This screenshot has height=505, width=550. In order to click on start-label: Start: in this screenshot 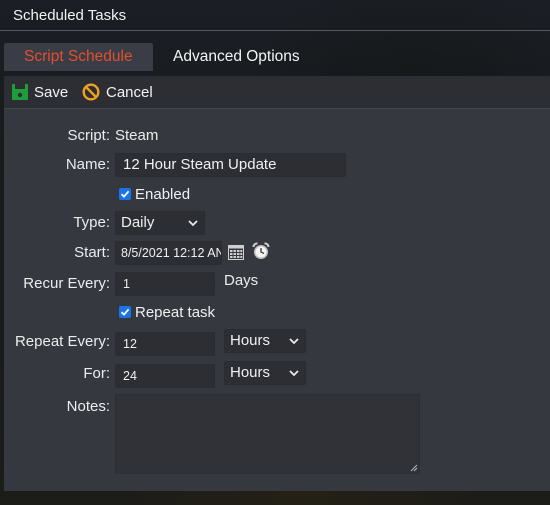, I will do `click(92, 252)`.